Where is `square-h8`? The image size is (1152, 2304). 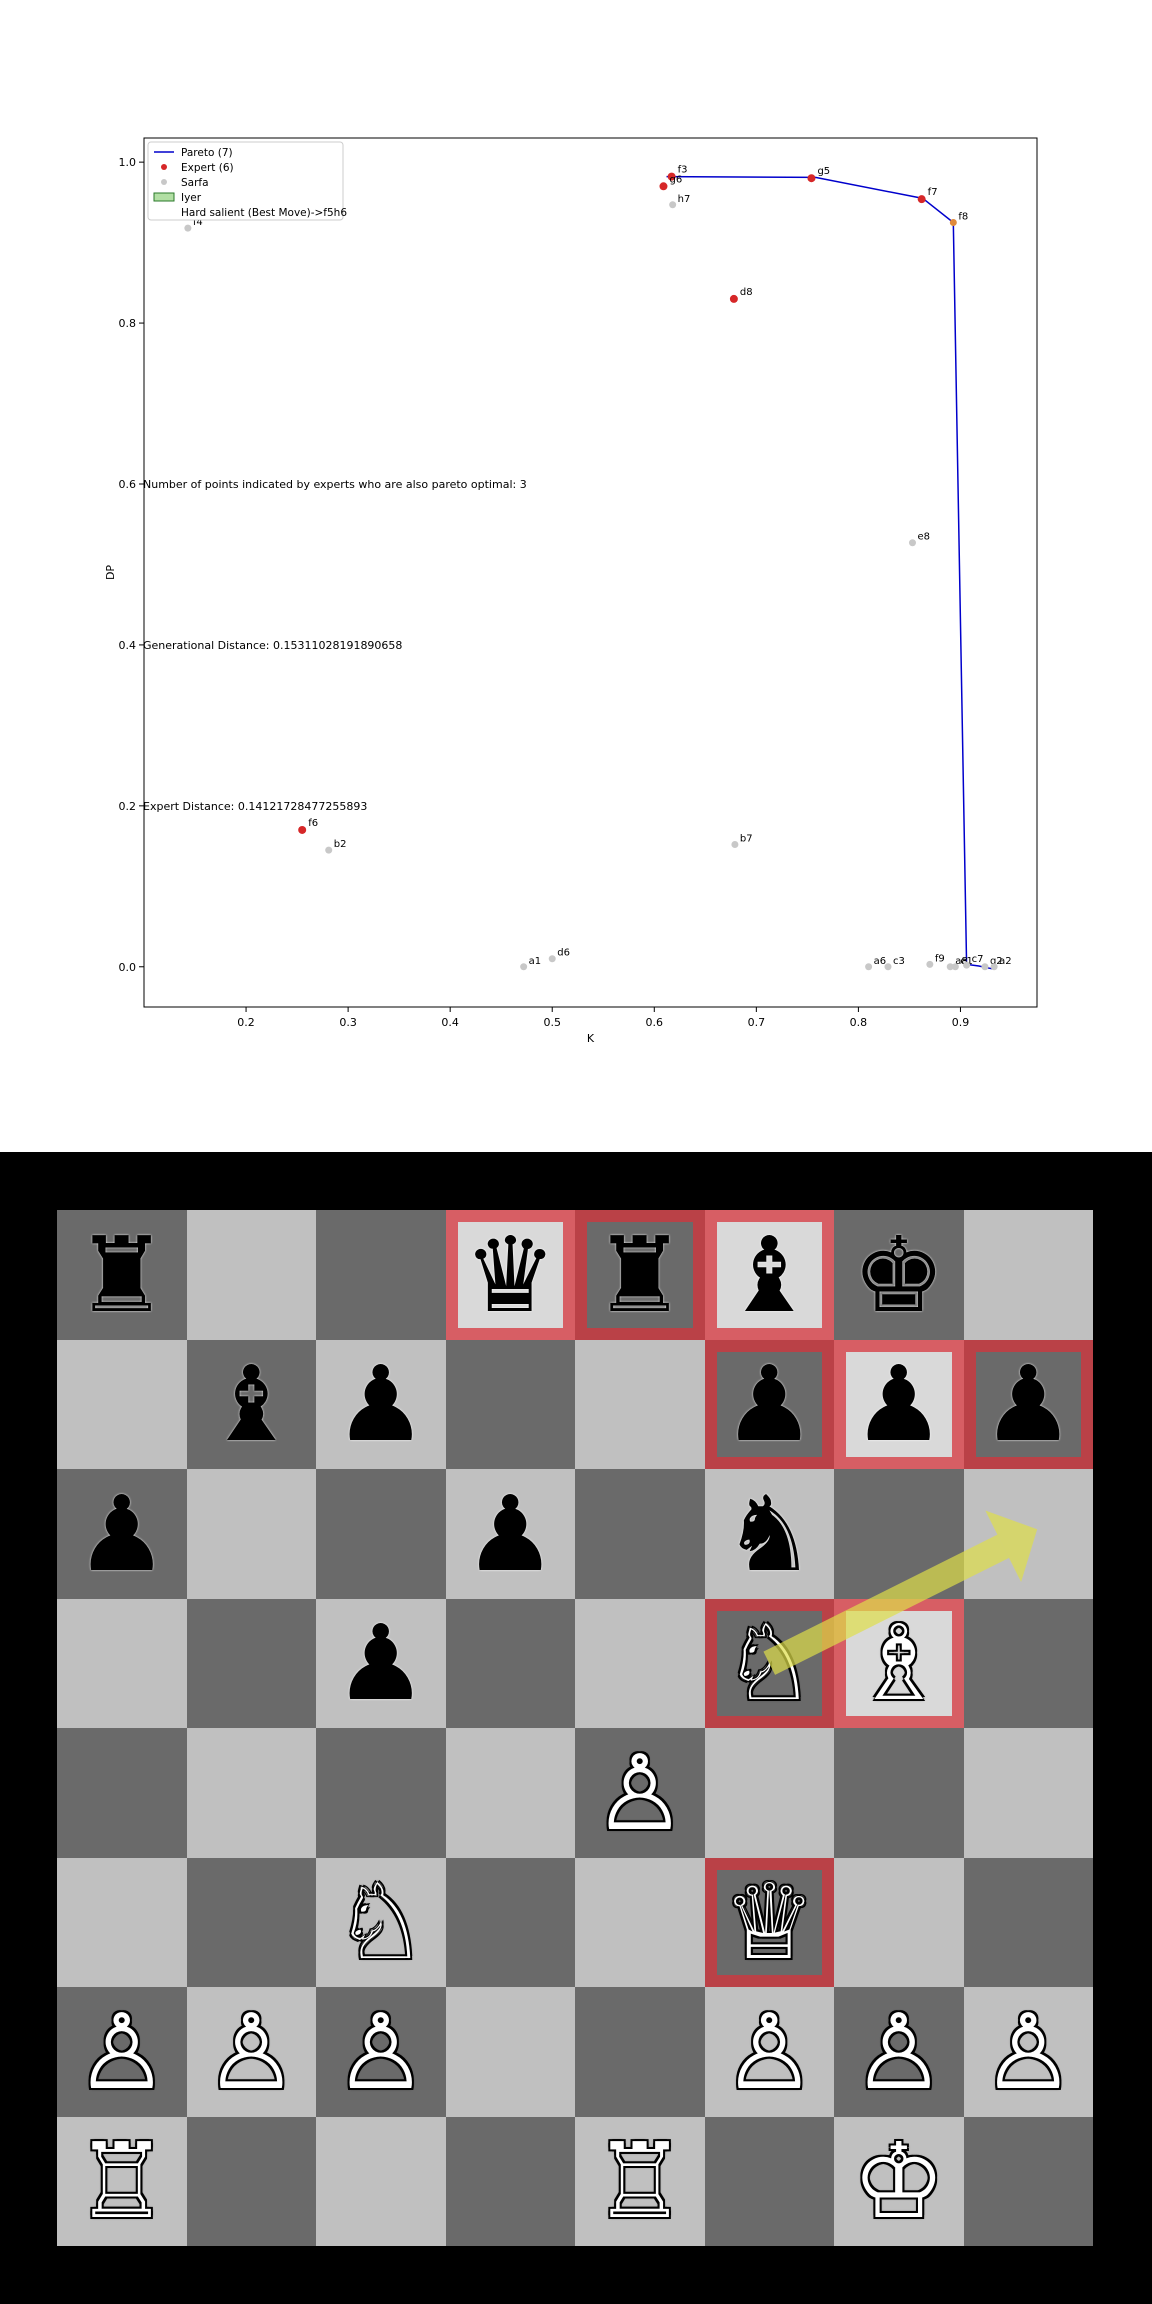 square-h8 is located at coordinates (1028, 1275).